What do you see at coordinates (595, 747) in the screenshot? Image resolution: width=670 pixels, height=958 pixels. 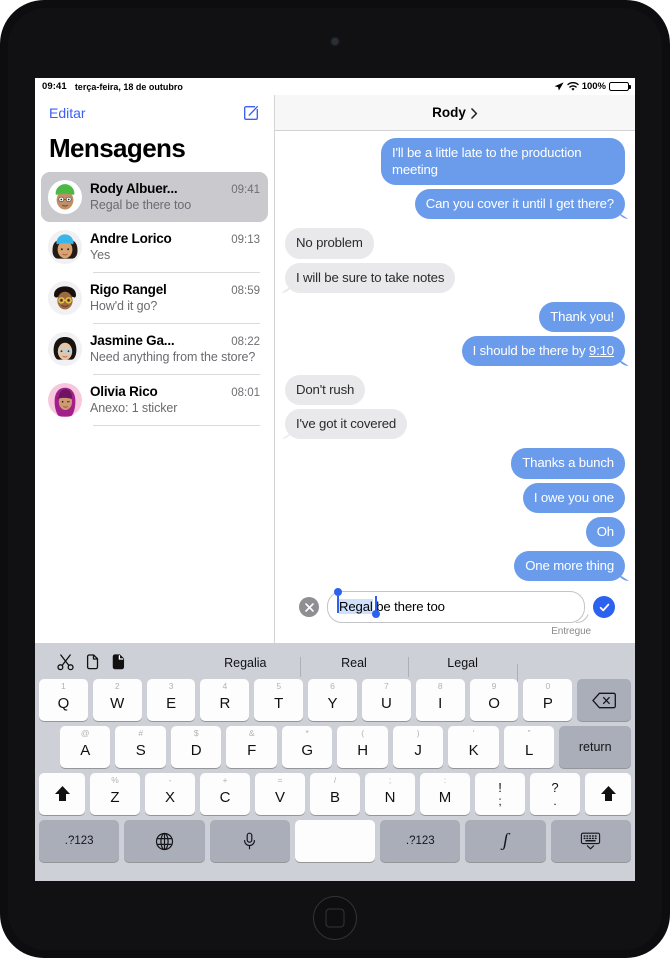 I see `return-key: return` at bounding box center [595, 747].